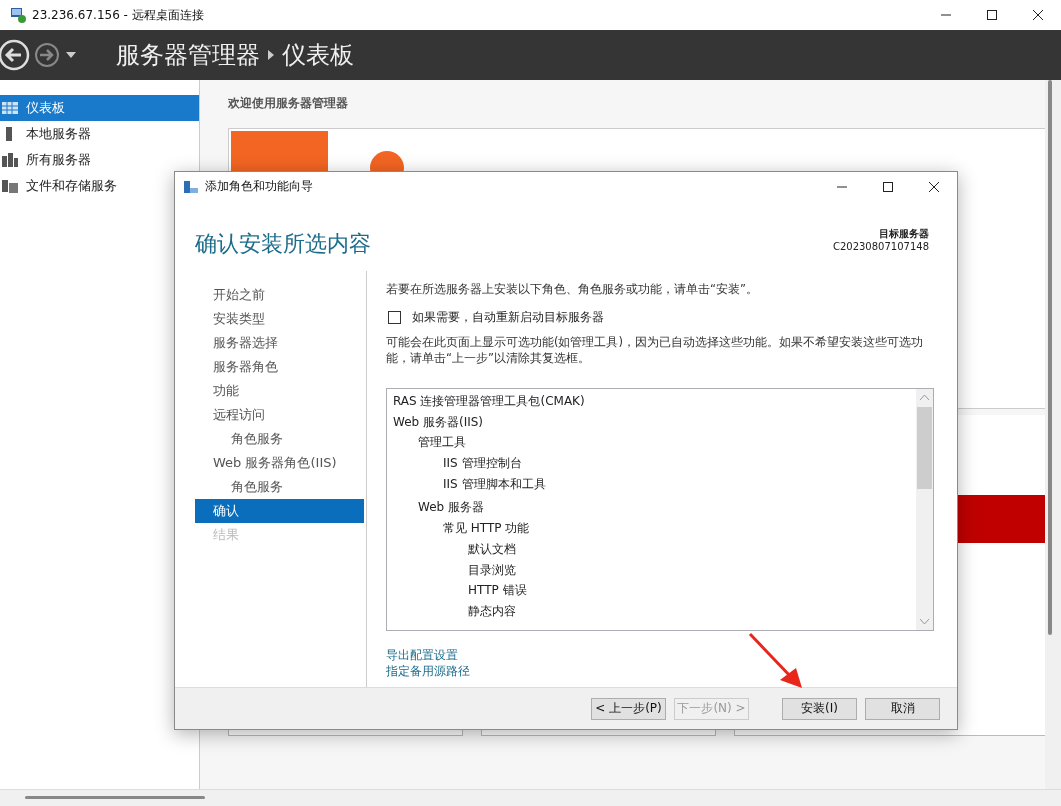 The width and height of the screenshot is (1061, 806). What do you see at coordinates (492, 549) in the screenshot?
I see `selection-item: 默认文档` at bounding box center [492, 549].